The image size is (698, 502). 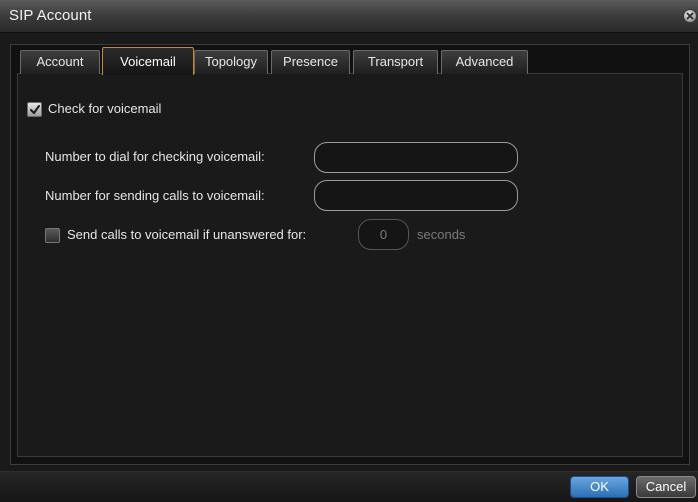 What do you see at coordinates (416, 195) in the screenshot?
I see `send-number-input` at bounding box center [416, 195].